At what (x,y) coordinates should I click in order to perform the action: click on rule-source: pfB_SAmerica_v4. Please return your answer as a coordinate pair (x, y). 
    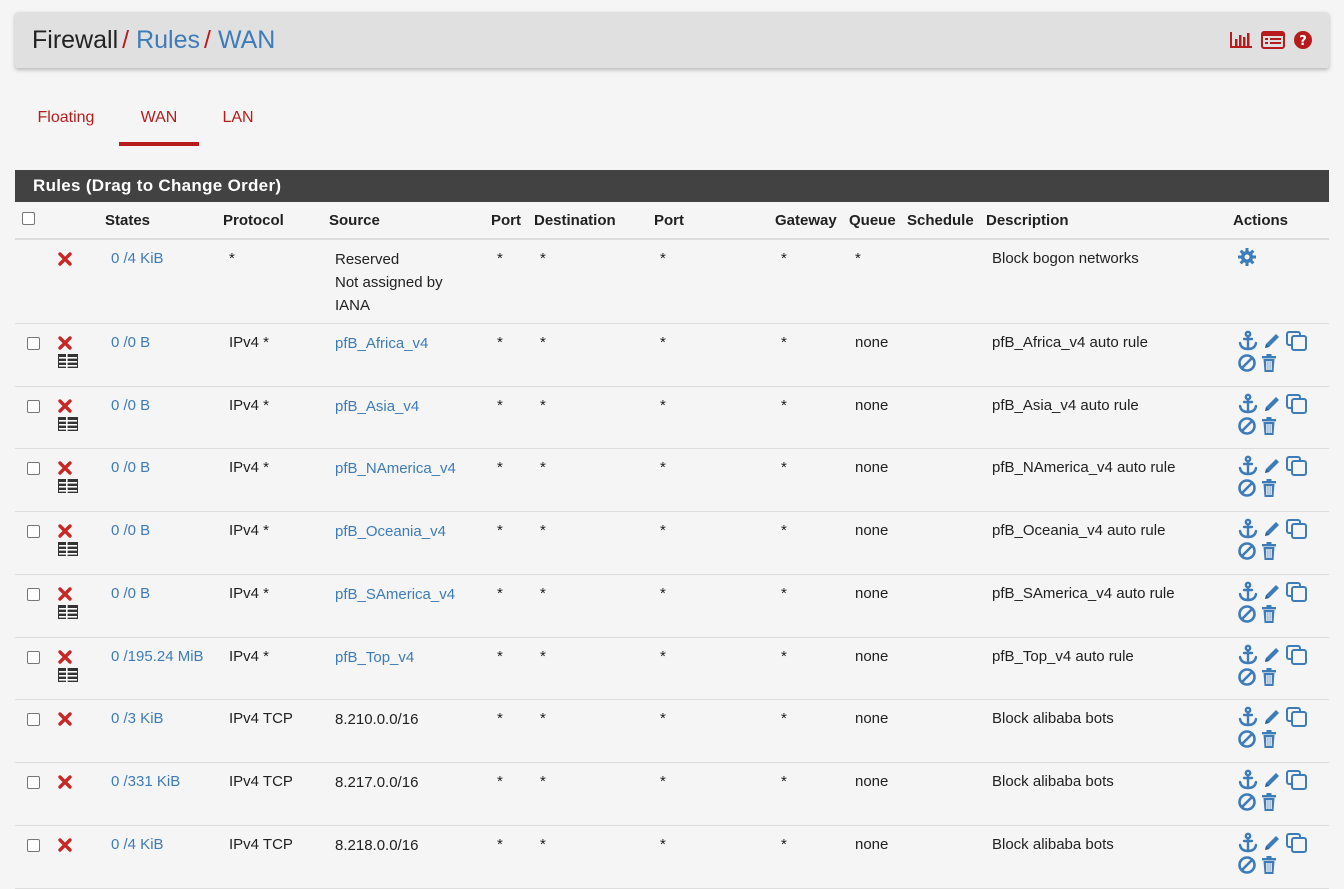
    Looking at the image, I should click on (395, 594).